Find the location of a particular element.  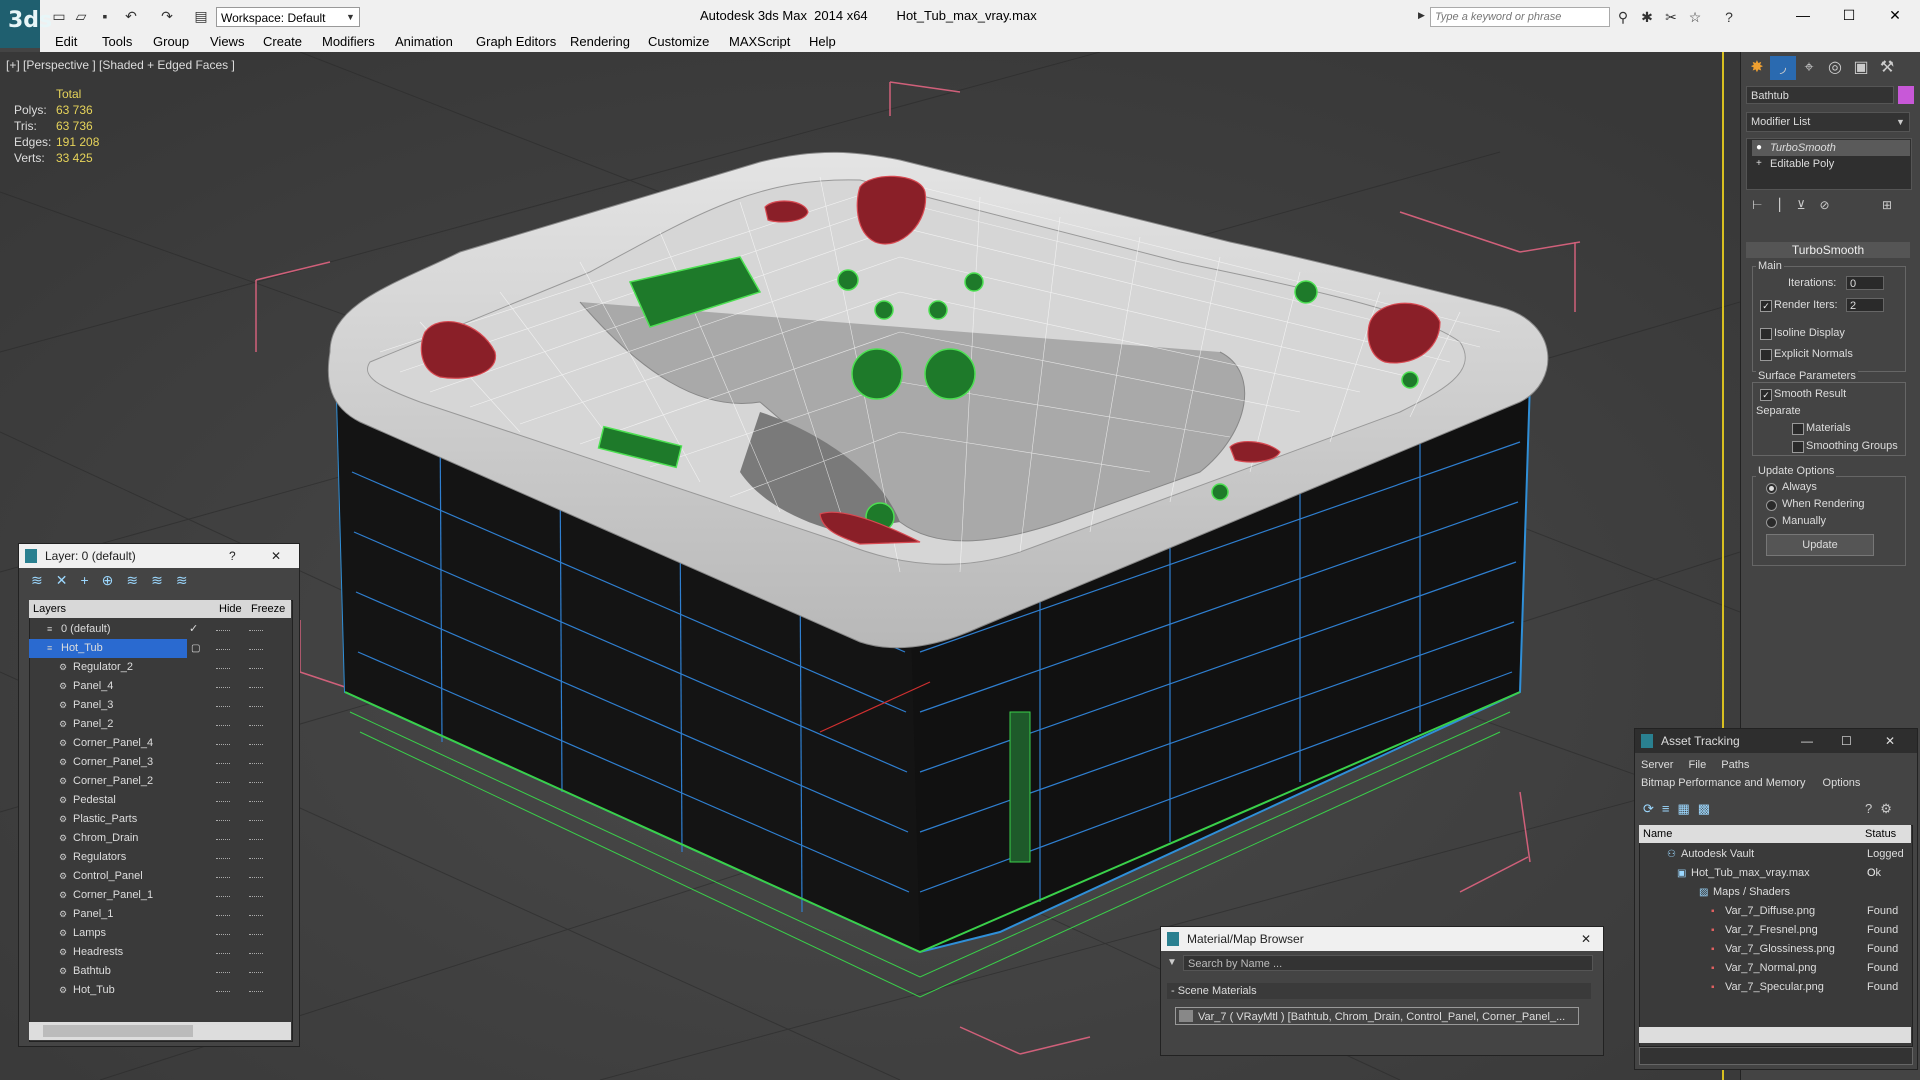

search-input: Type a keyword or phrase is located at coordinates (1520, 17).